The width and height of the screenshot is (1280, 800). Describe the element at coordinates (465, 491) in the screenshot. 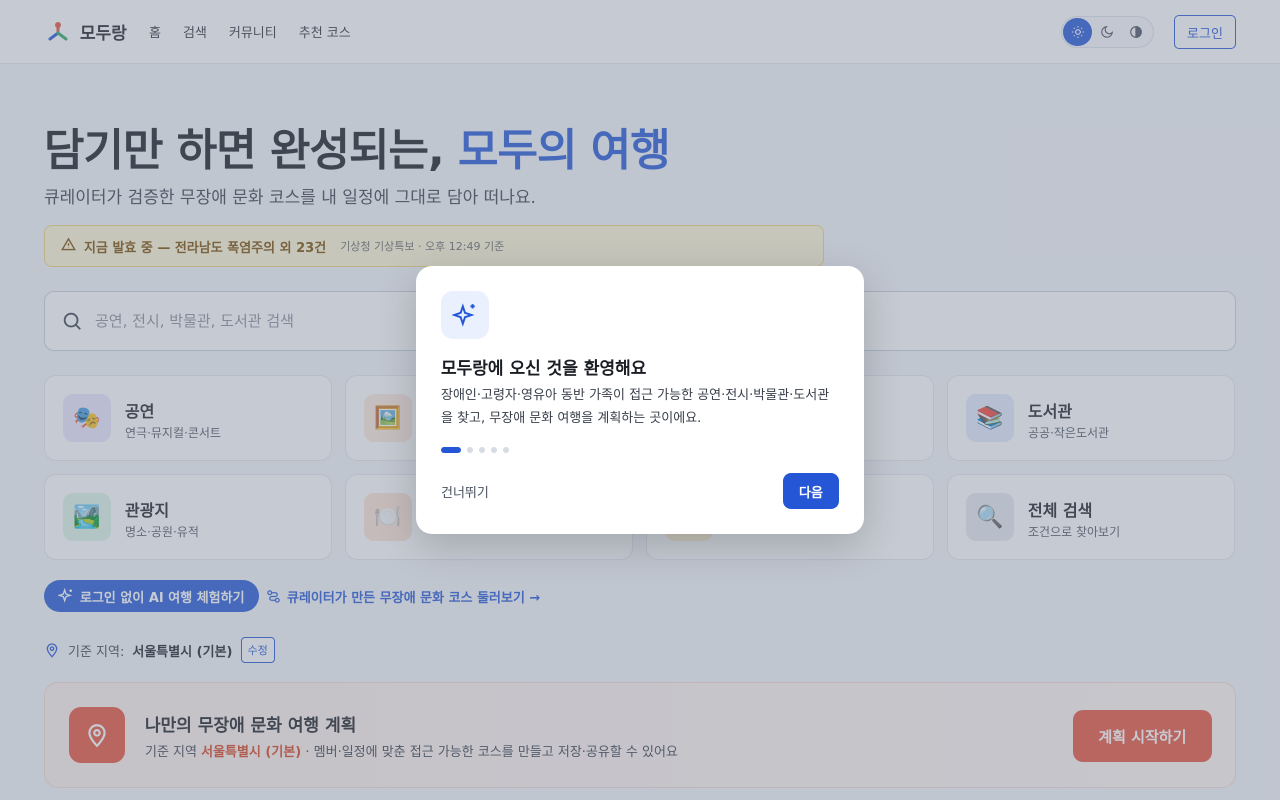

I see `skip-button: 건너뛰기` at that location.